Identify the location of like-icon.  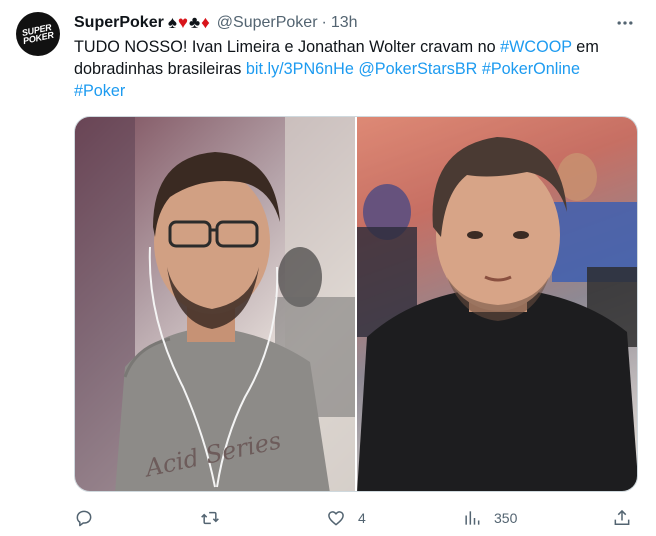
(336, 518).